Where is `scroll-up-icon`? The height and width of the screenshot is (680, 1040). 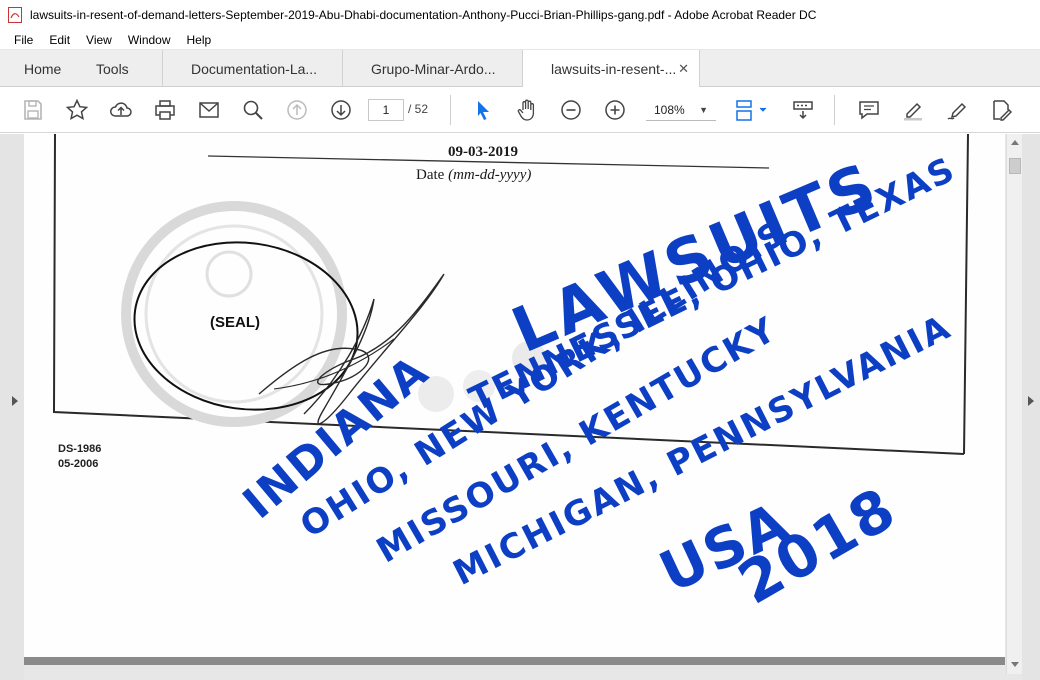 scroll-up-icon is located at coordinates (1015, 142).